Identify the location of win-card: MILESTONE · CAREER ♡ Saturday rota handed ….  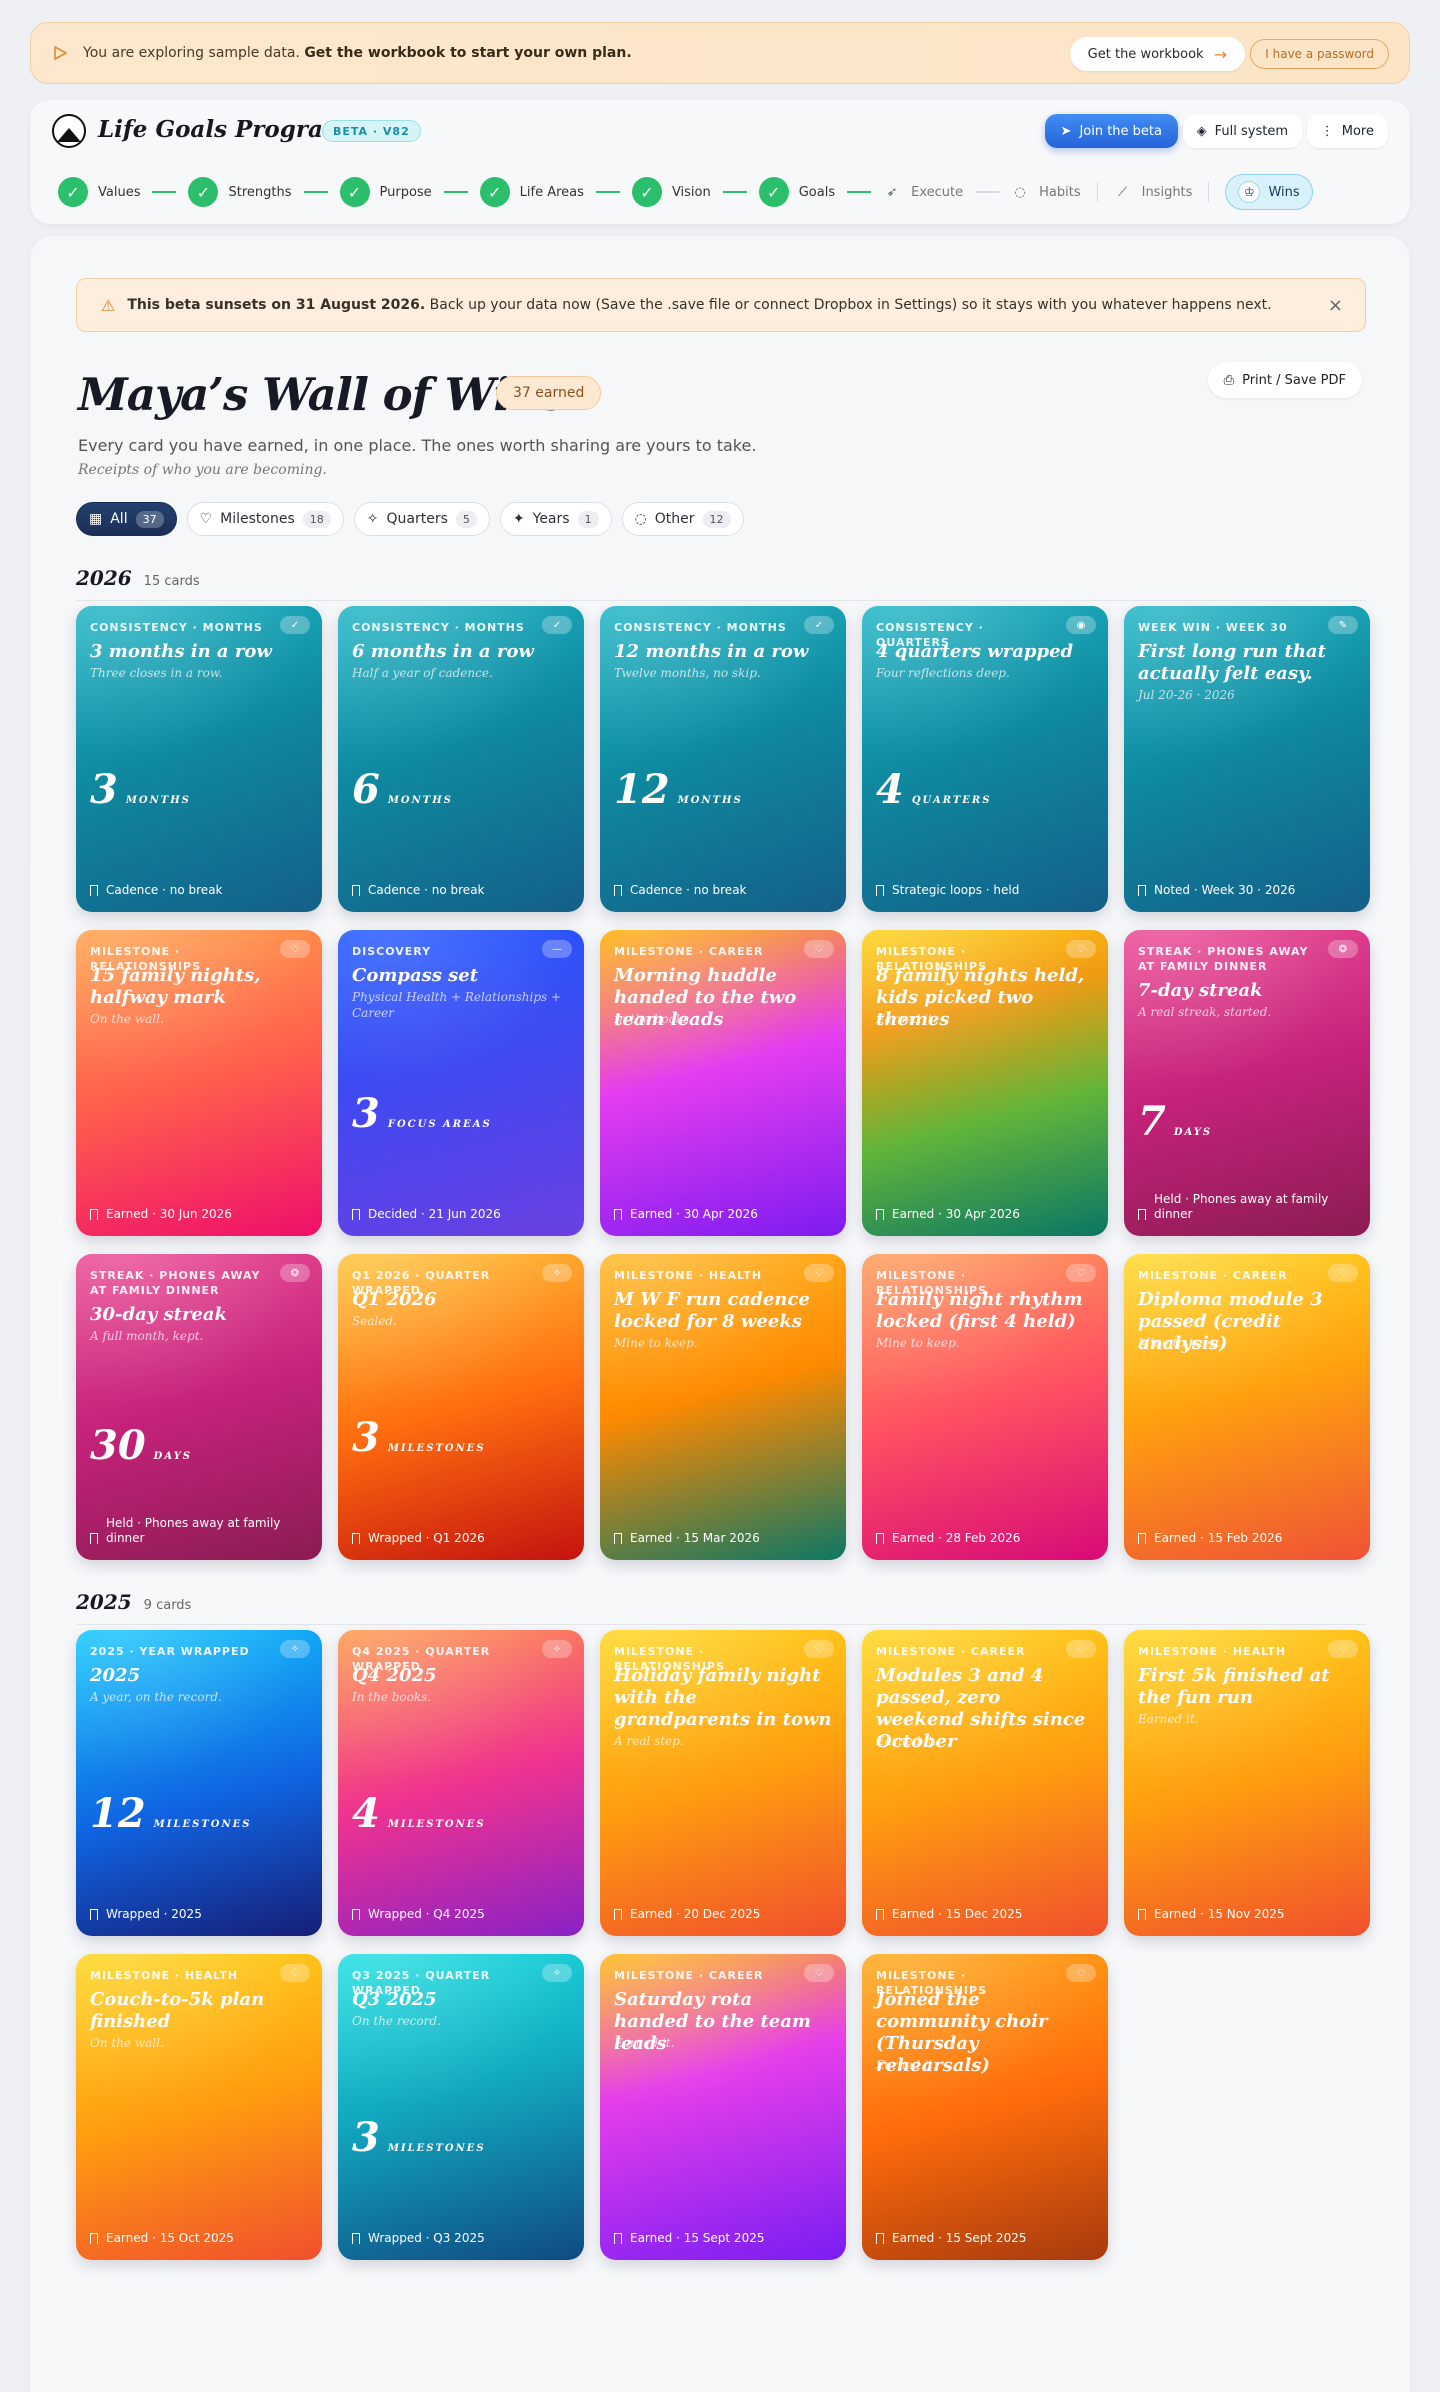
(723, 2107).